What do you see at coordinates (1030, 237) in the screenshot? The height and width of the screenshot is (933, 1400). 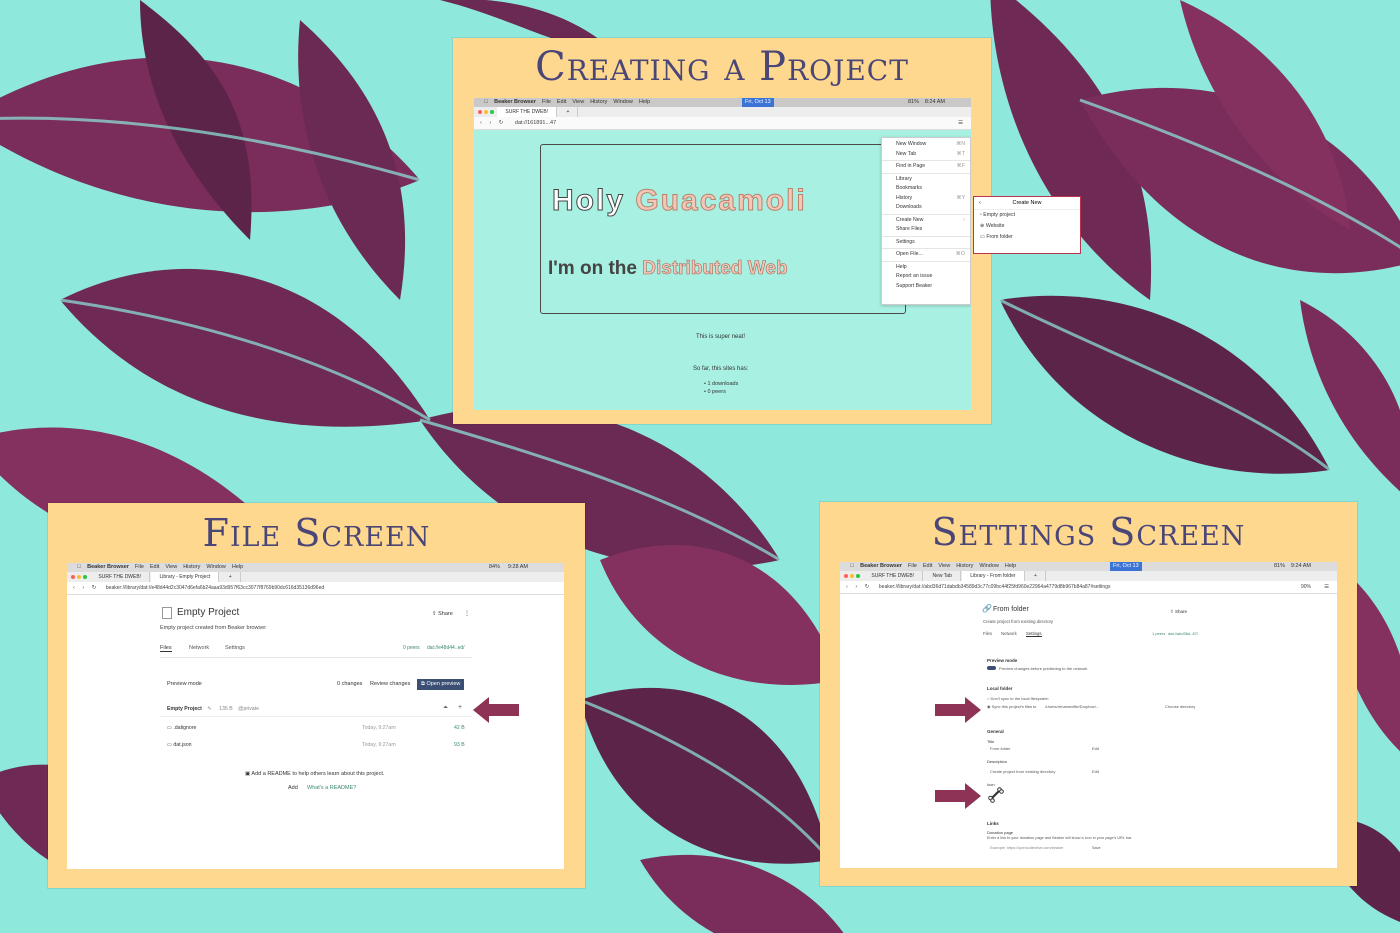 I see `submenu-from-folder: ▭ From folder` at bounding box center [1030, 237].